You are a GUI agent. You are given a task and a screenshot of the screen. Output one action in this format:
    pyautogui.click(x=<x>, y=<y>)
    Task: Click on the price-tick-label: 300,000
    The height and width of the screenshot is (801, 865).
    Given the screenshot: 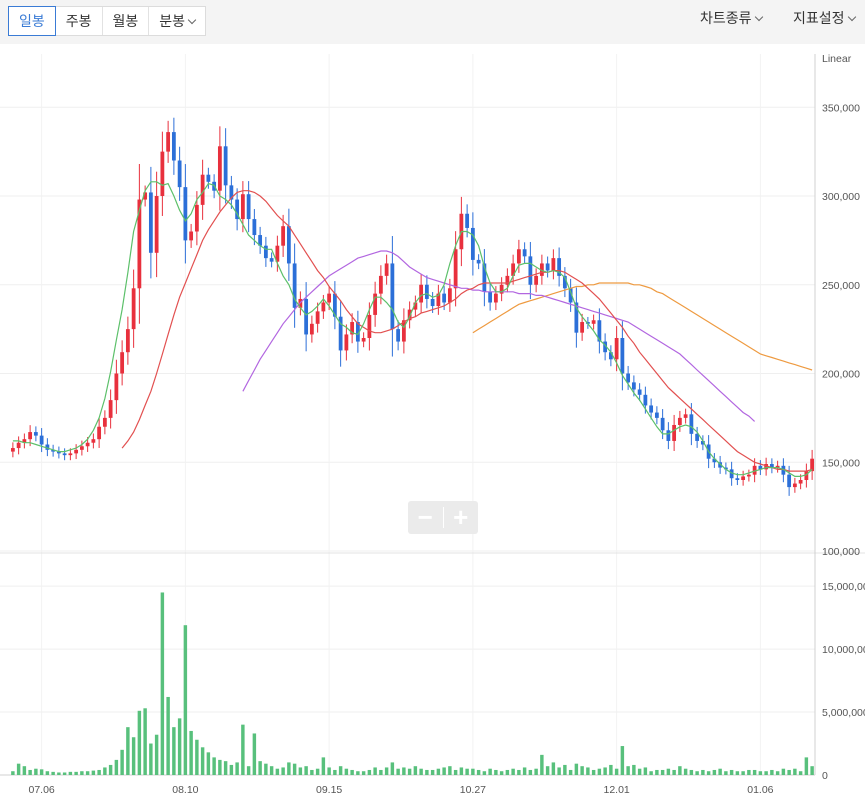 What is the action you would take?
    pyautogui.click(x=841, y=197)
    